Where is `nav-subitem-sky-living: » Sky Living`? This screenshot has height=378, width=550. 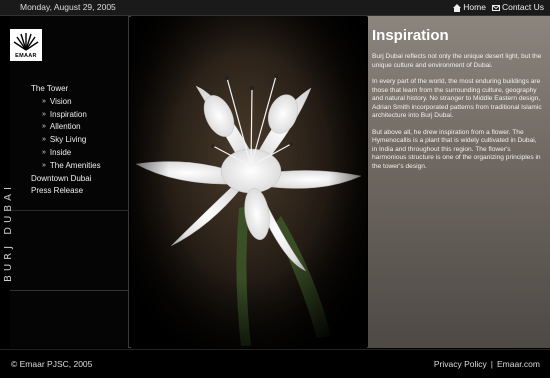
nav-subitem-sky-living: » Sky Living is located at coordinates (66, 140).